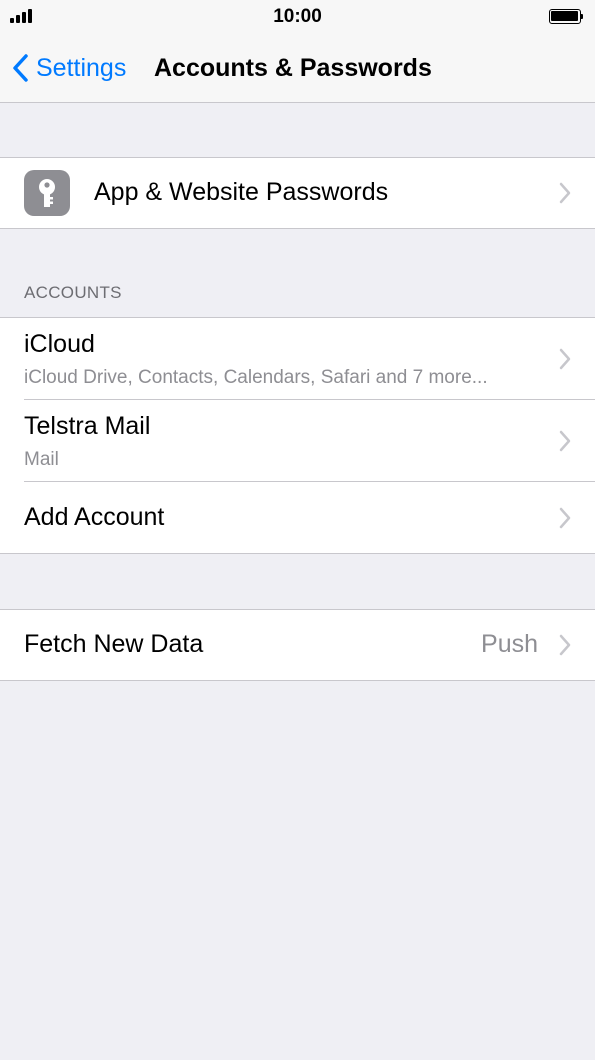 The image size is (595, 1060). What do you see at coordinates (566, 16) in the screenshot?
I see `battery-icon` at bounding box center [566, 16].